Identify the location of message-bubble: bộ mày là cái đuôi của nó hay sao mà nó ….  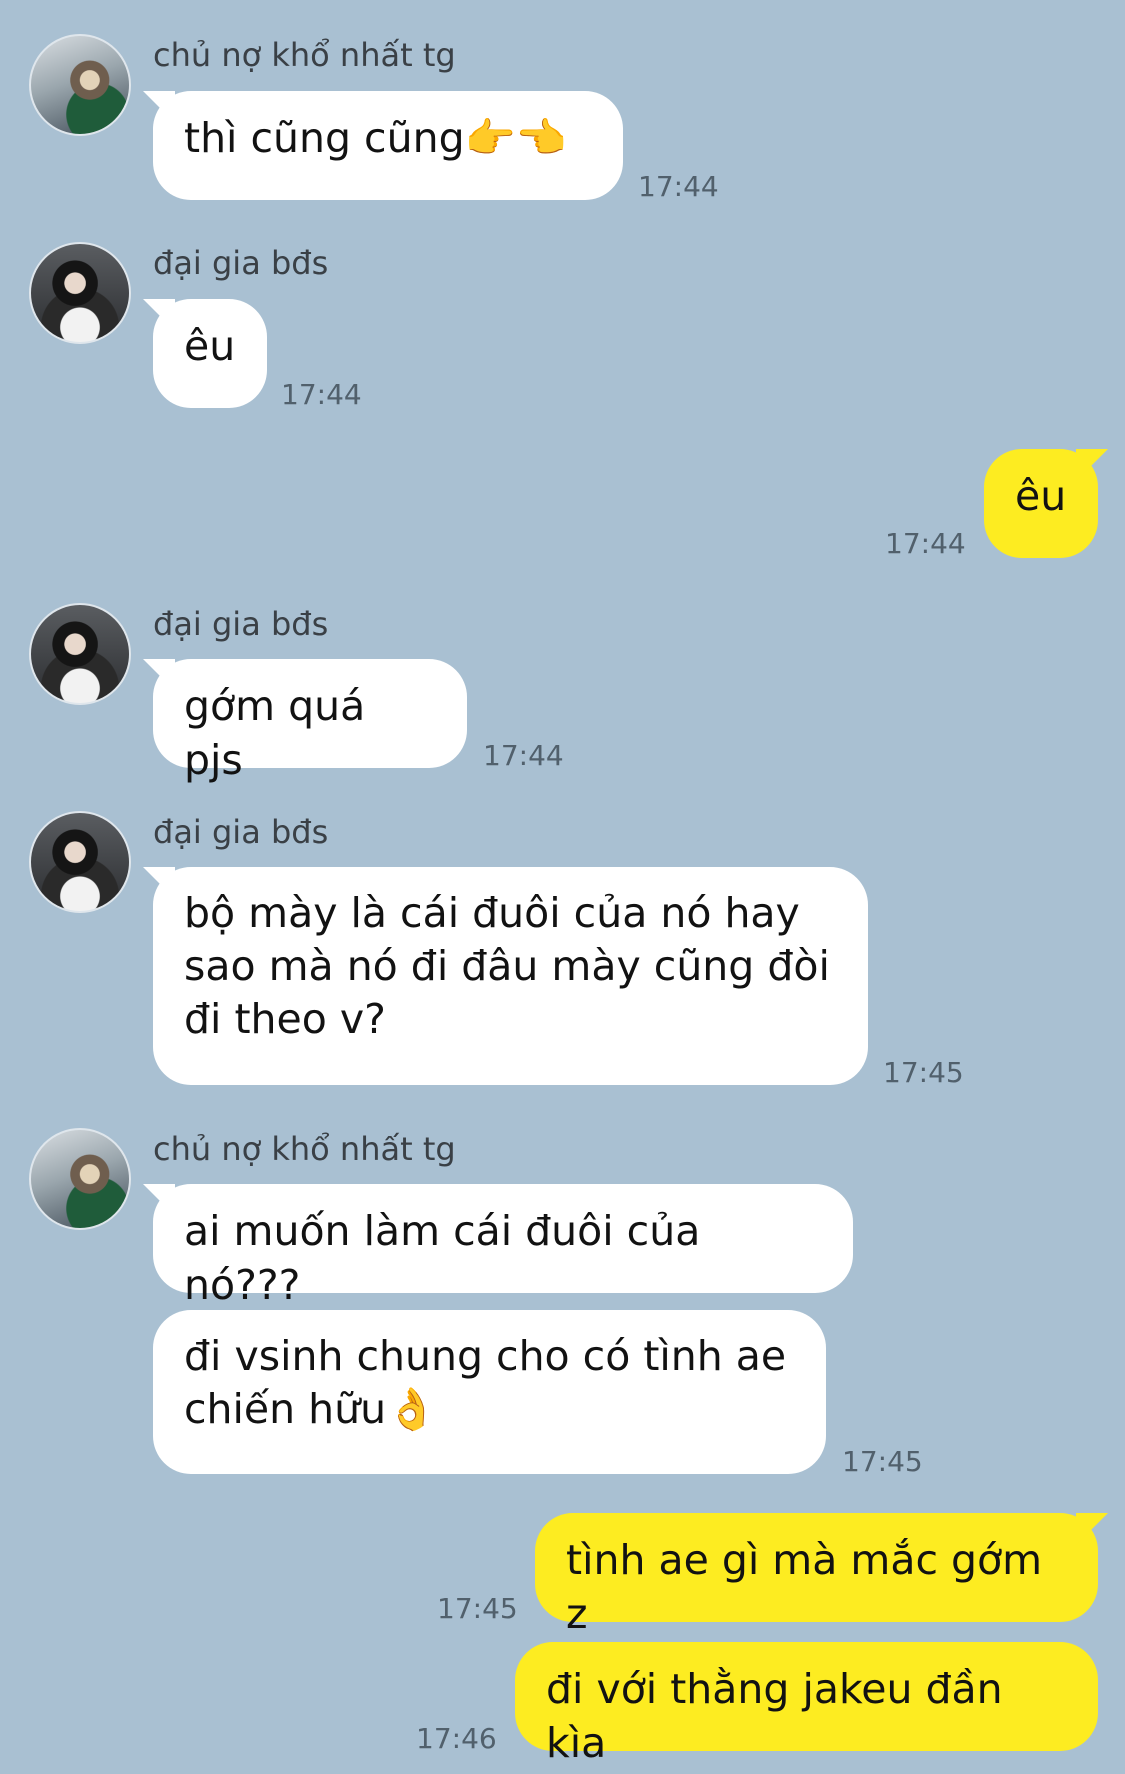
(510, 976).